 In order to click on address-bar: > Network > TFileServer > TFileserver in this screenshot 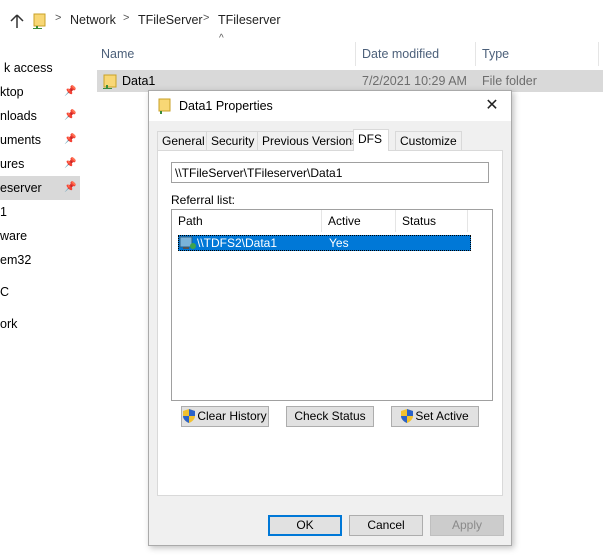, I will do `click(301, 21)`.